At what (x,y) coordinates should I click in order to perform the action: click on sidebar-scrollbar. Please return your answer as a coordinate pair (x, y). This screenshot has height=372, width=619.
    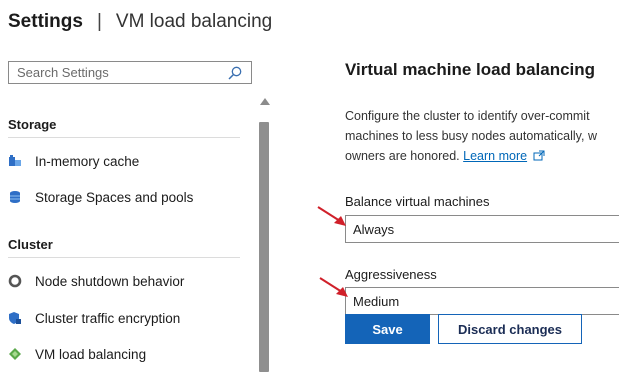
    Looking at the image, I should click on (265, 235).